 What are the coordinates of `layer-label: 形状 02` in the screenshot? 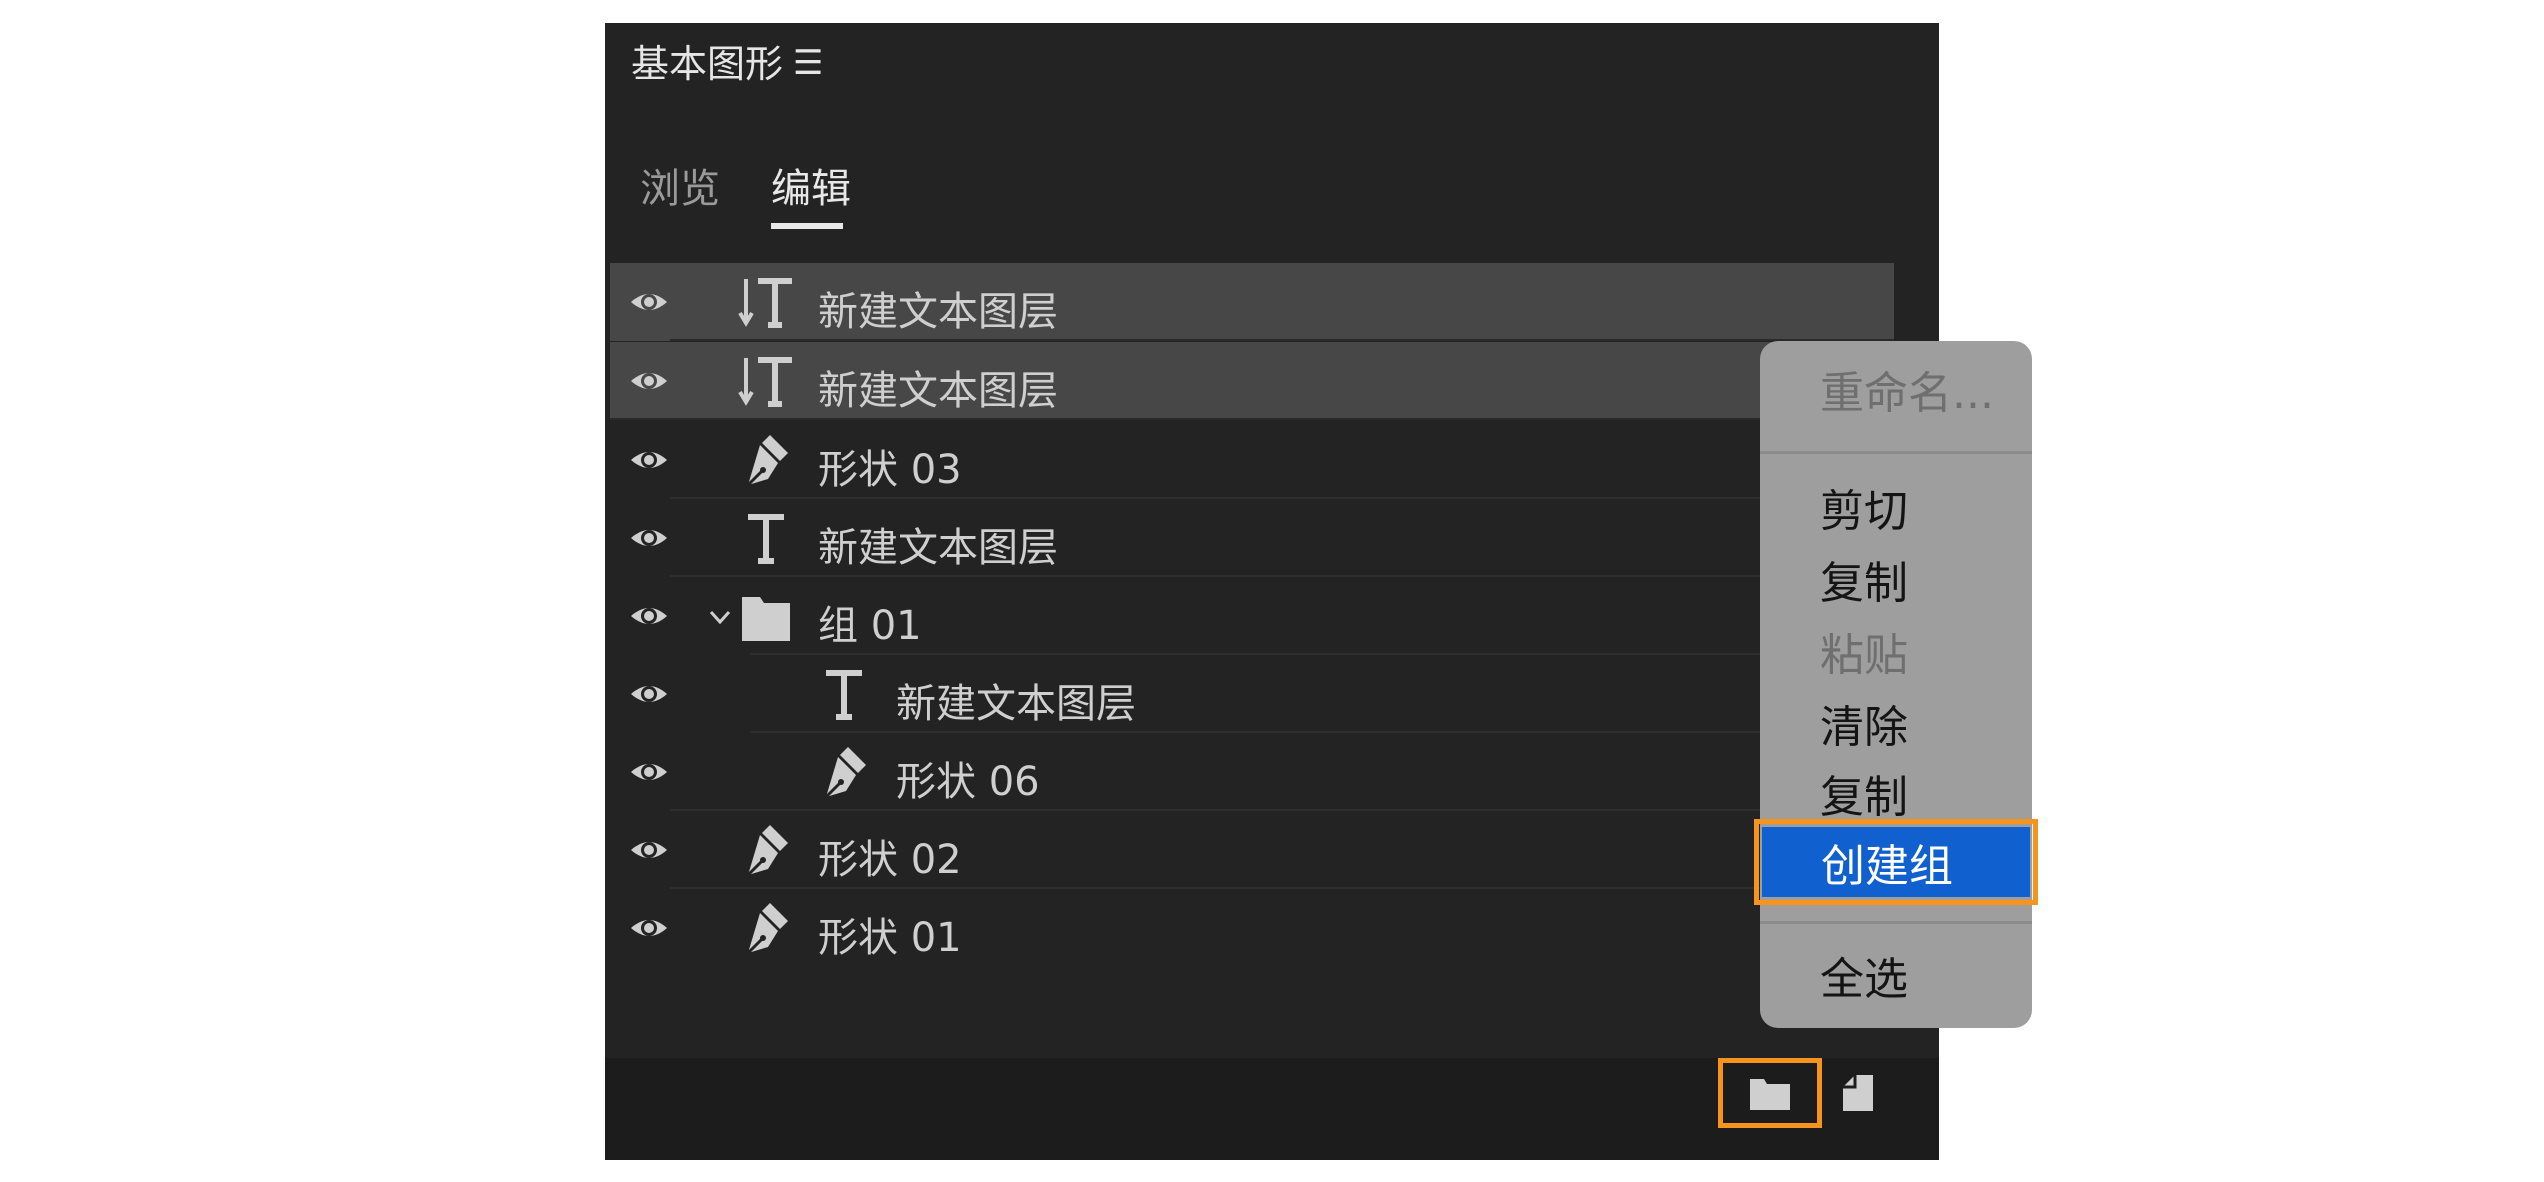 It's located at (890, 860).